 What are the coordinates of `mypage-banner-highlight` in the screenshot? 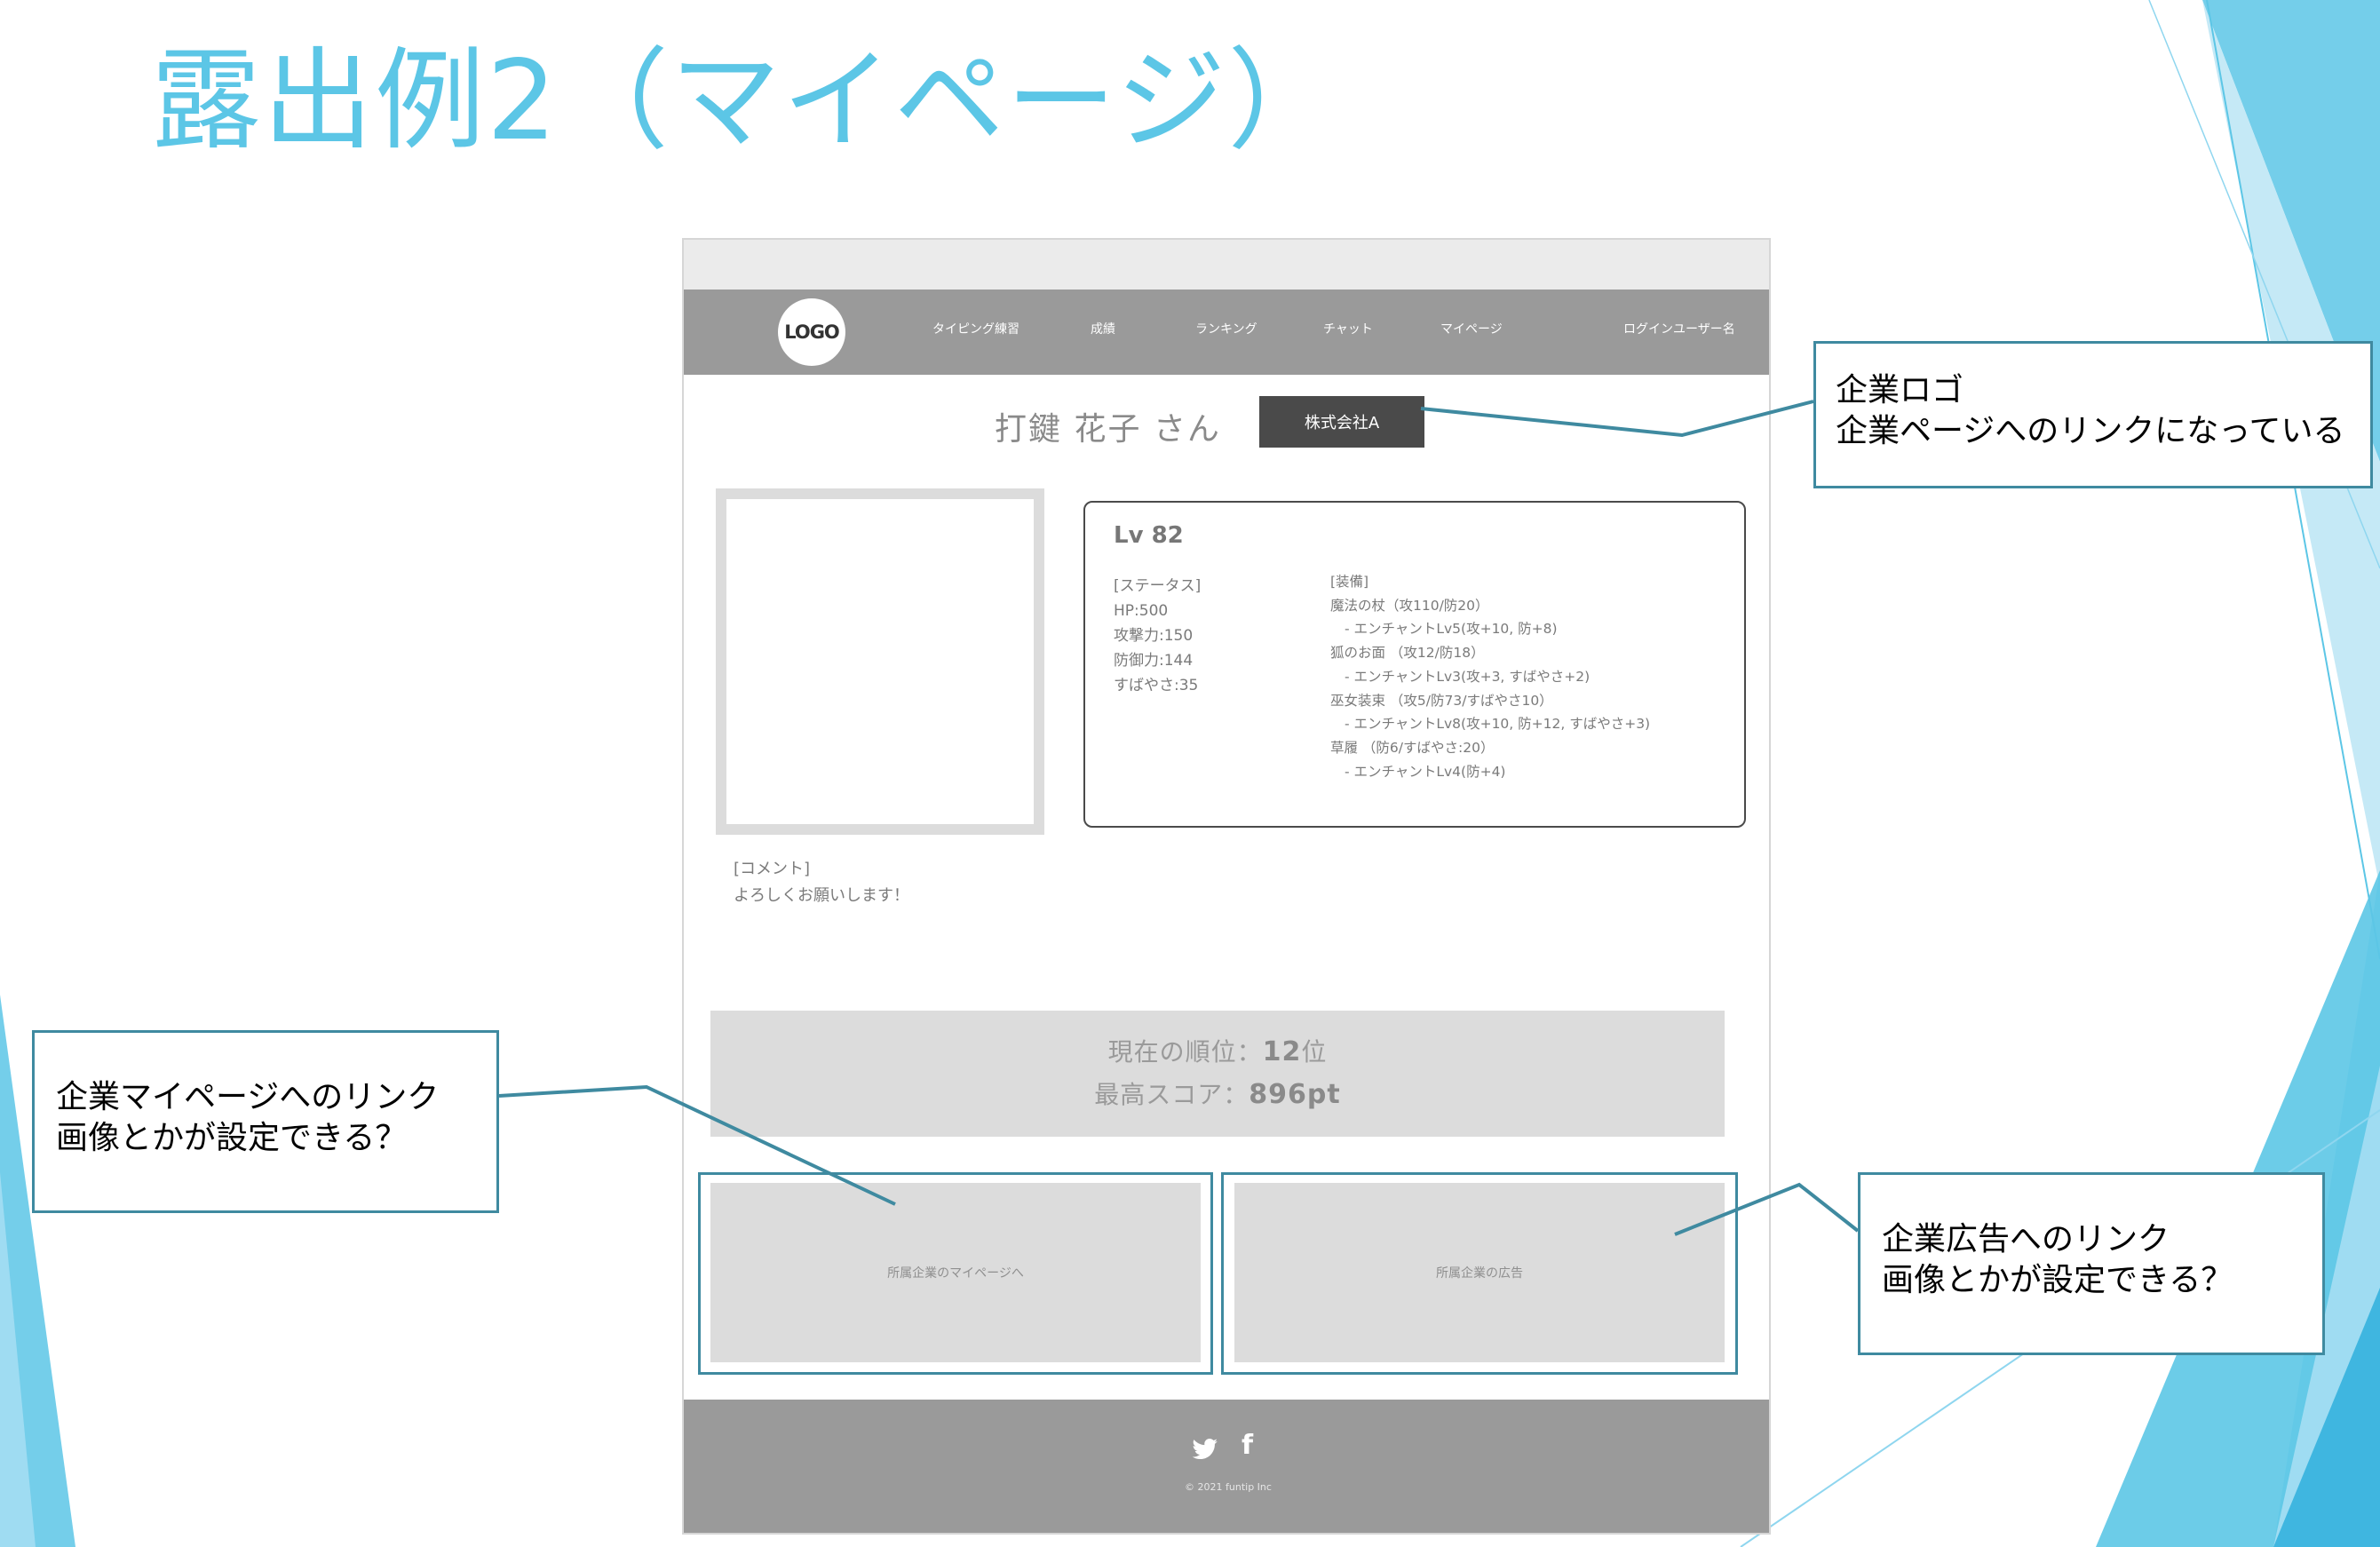 It's located at (956, 1273).